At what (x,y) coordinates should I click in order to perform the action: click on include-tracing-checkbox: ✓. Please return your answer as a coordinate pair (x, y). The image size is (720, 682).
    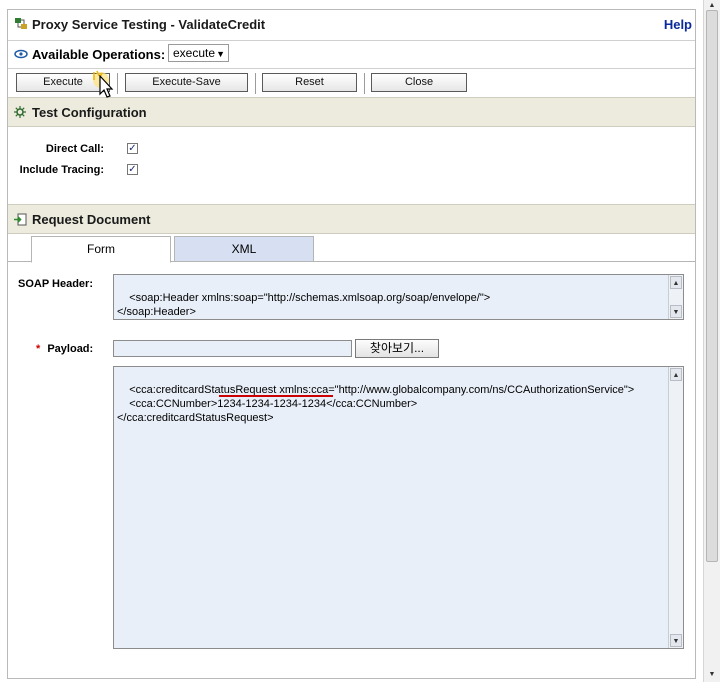
    Looking at the image, I should click on (132, 169).